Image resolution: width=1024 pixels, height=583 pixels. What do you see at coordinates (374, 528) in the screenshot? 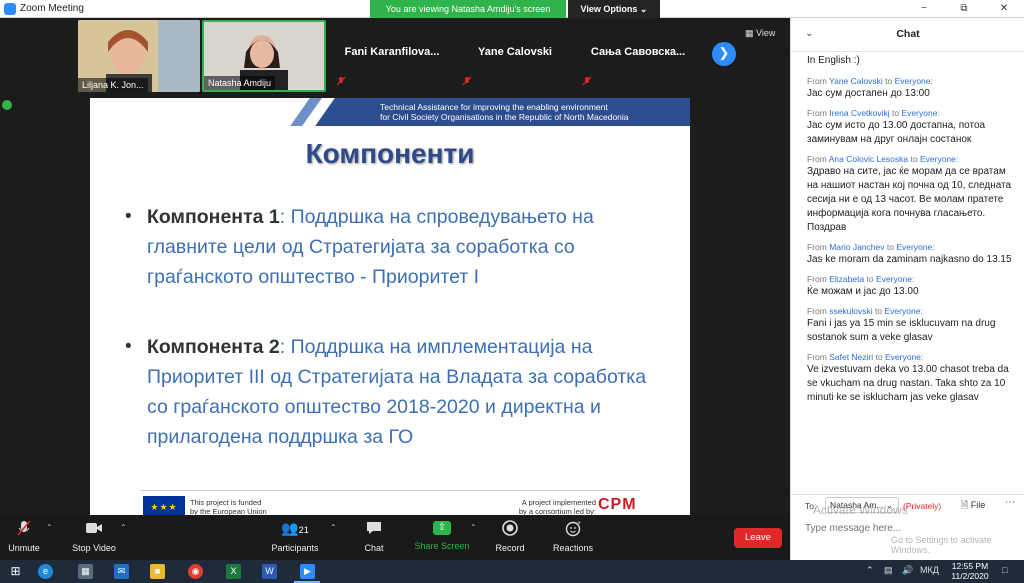
I see `chat-bubble-icon` at bounding box center [374, 528].